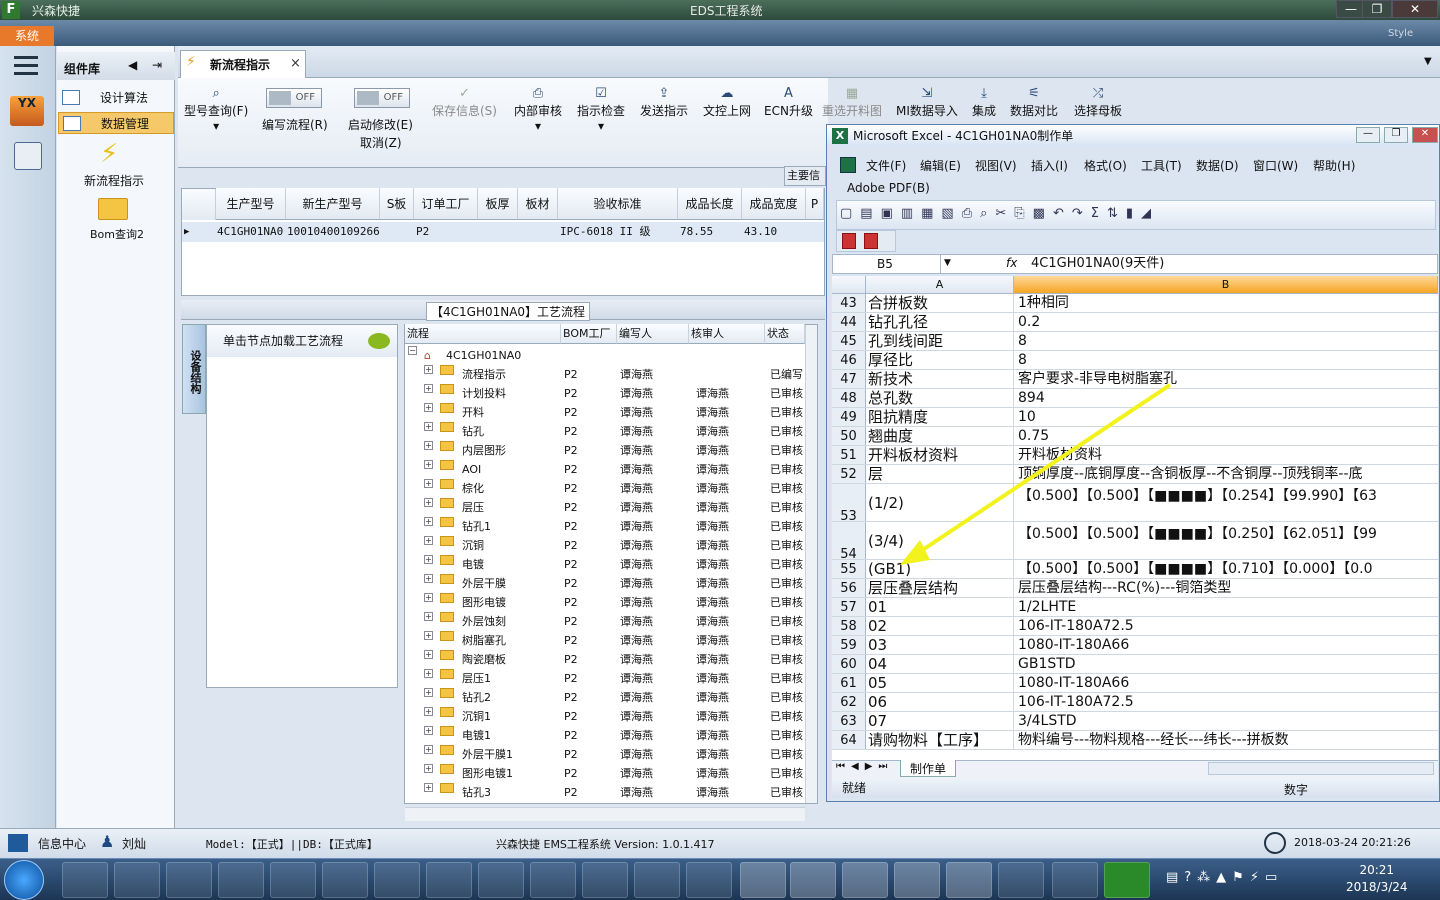 Image resolution: width=1440 pixels, height=900 pixels. I want to click on sheet-hscrollbar, so click(1321, 768).